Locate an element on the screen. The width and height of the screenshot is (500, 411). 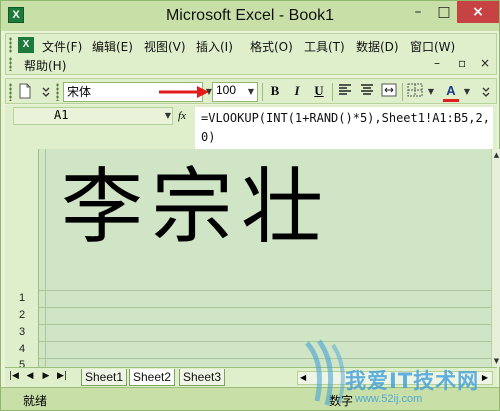
font-size-dropdown-arrow-icon: ▼ is located at coordinates (251, 92).